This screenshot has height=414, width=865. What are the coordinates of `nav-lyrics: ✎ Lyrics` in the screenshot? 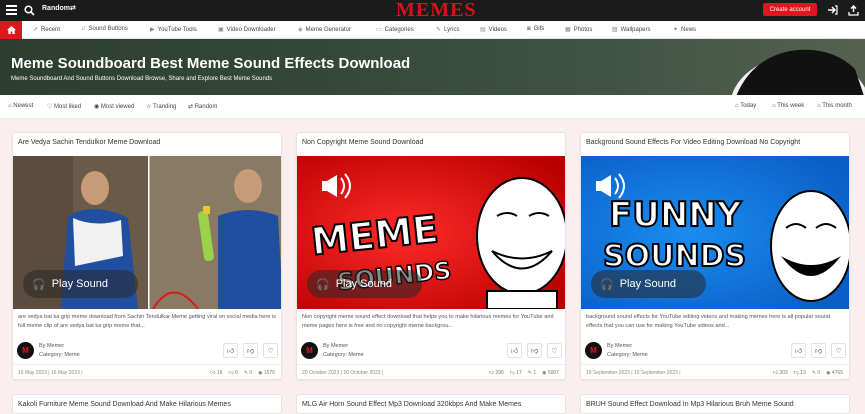 It's located at (447, 30).